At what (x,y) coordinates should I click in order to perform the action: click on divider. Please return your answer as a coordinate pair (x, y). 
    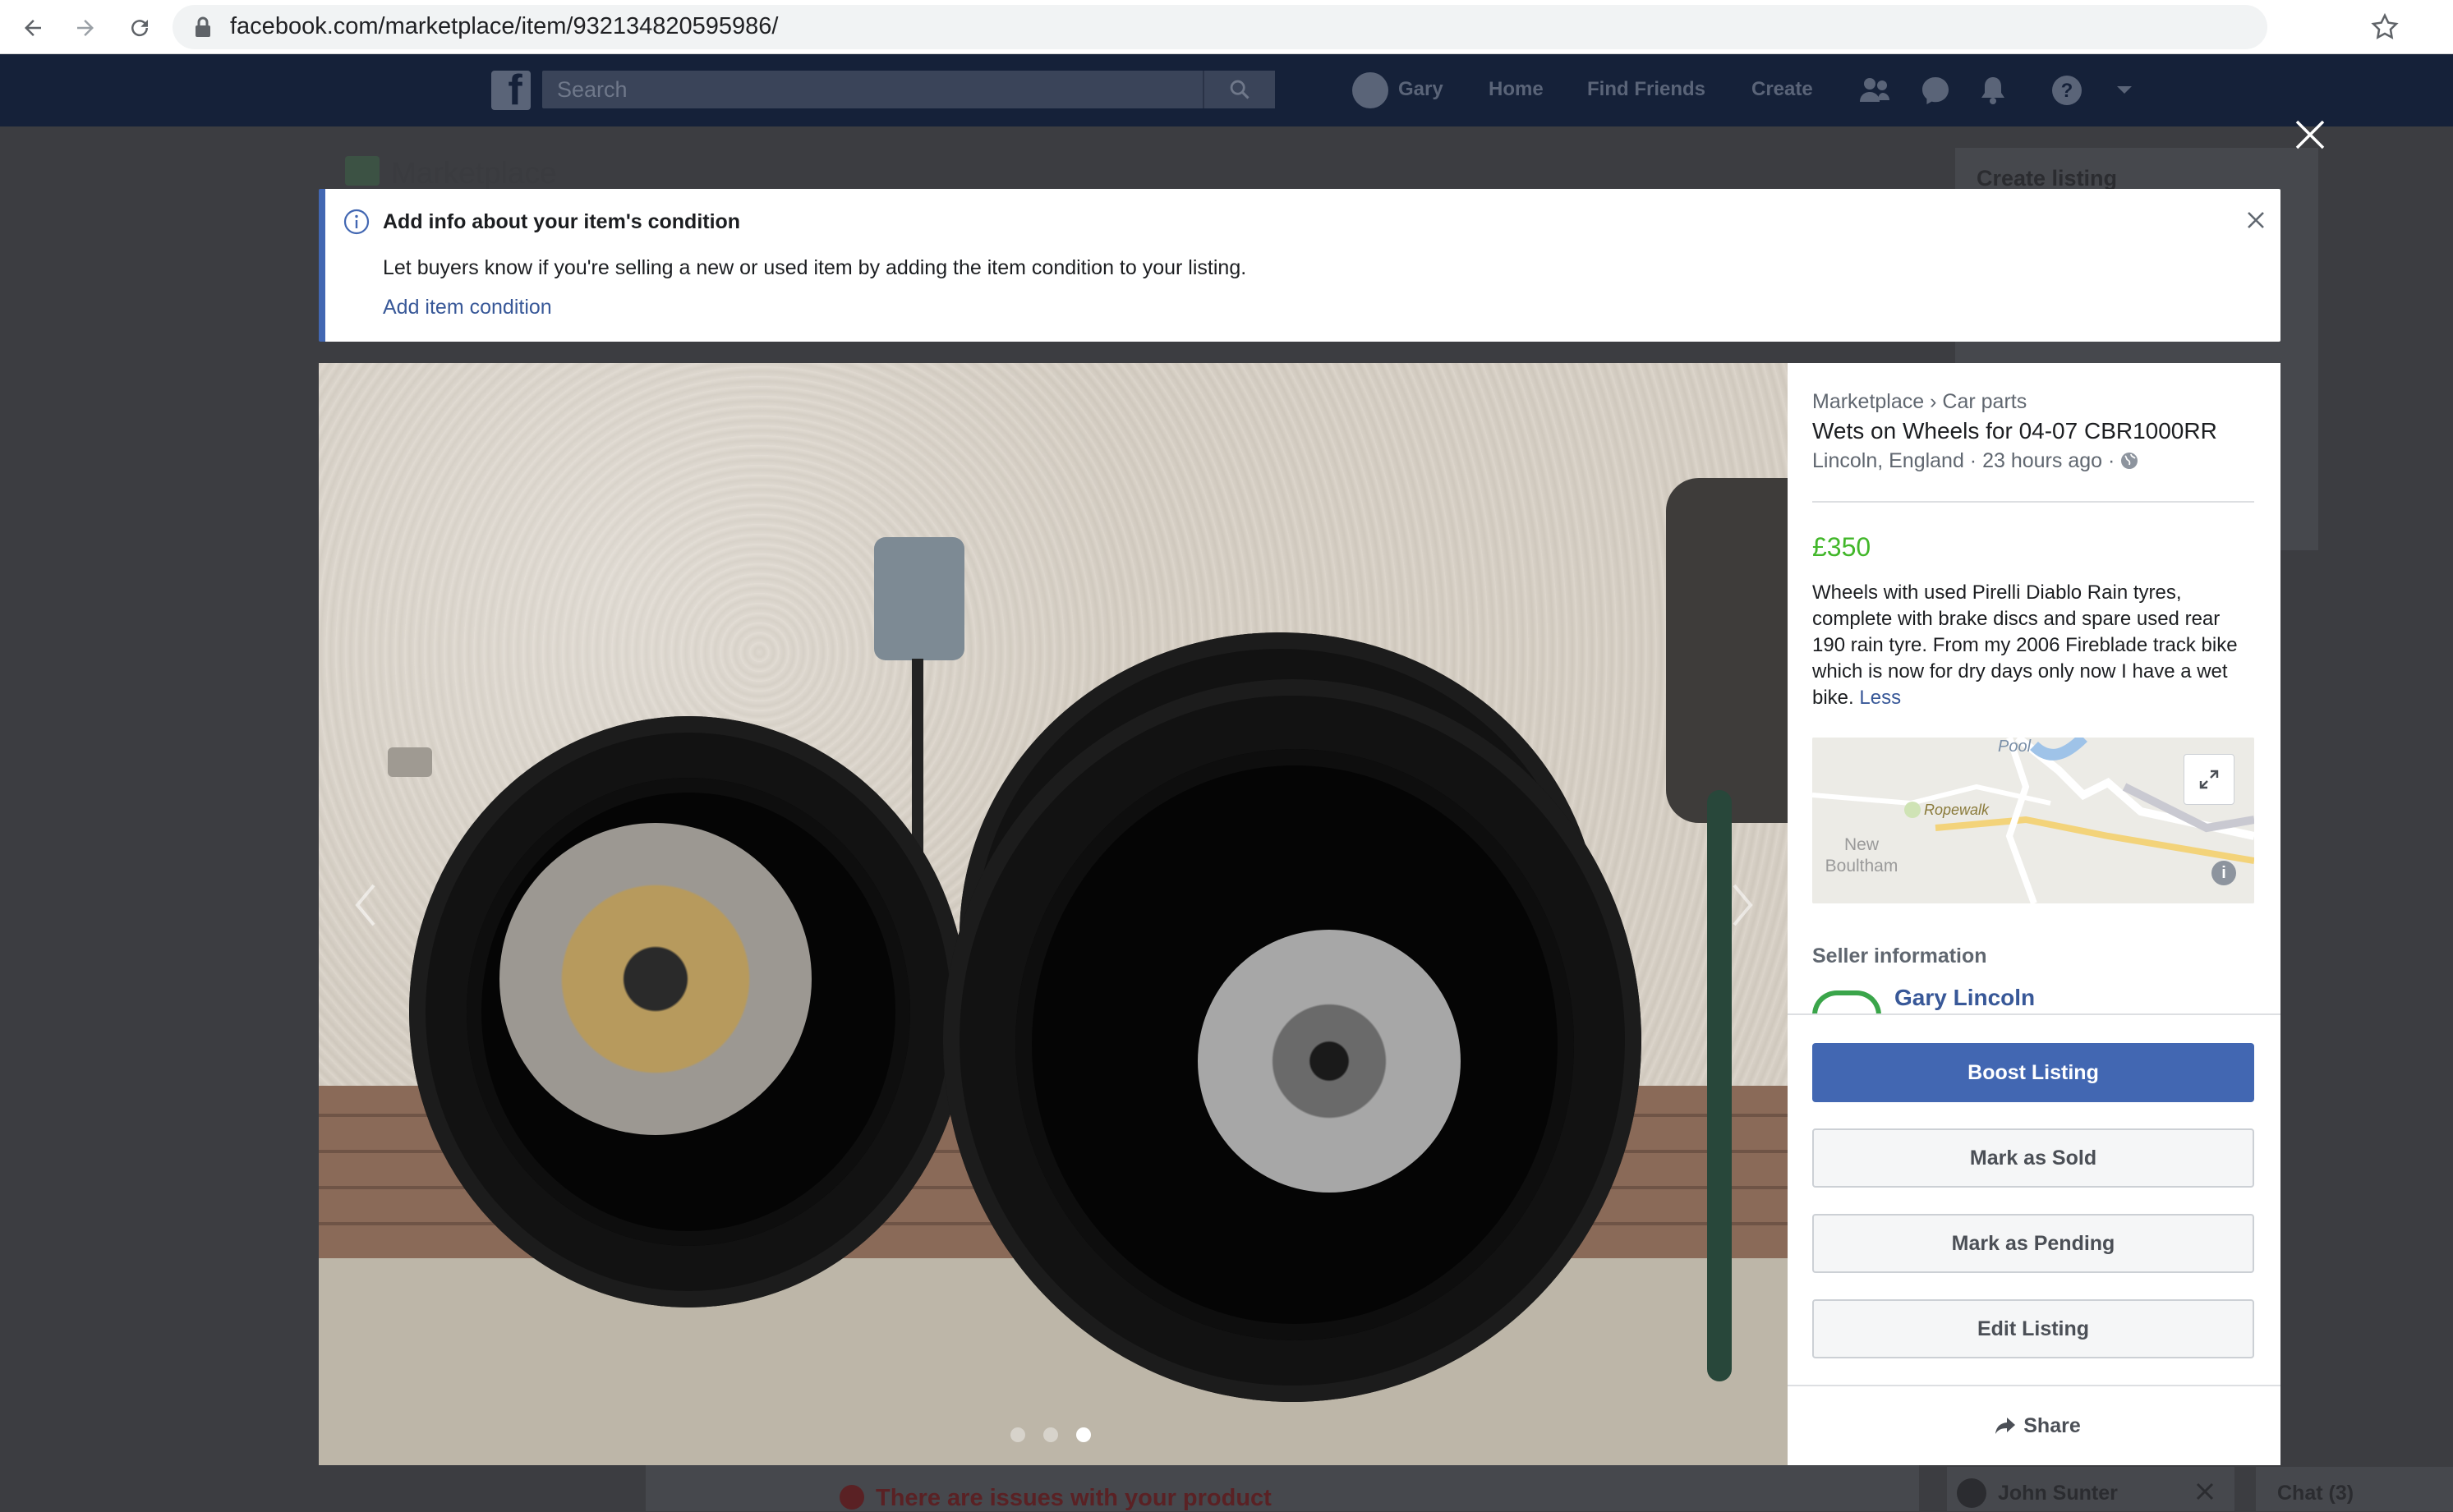
    Looking at the image, I should click on (2033, 502).